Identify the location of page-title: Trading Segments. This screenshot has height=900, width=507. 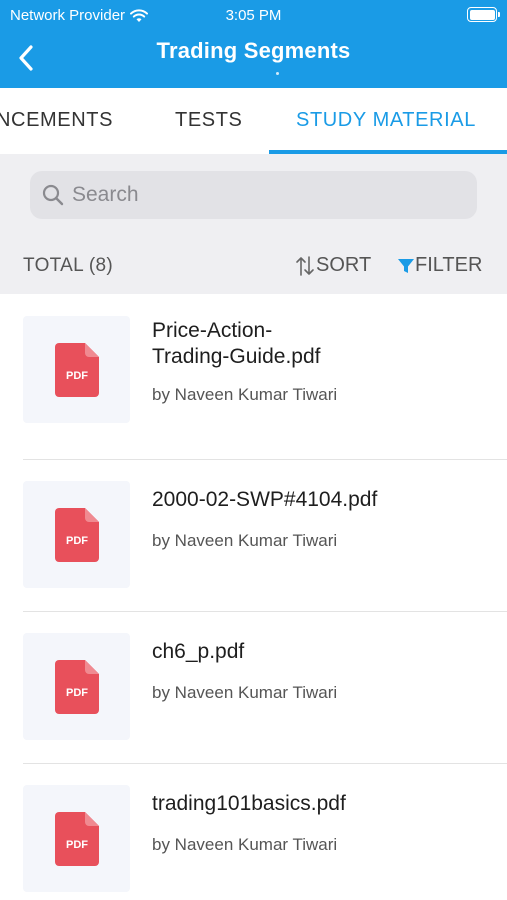
(253, 50).